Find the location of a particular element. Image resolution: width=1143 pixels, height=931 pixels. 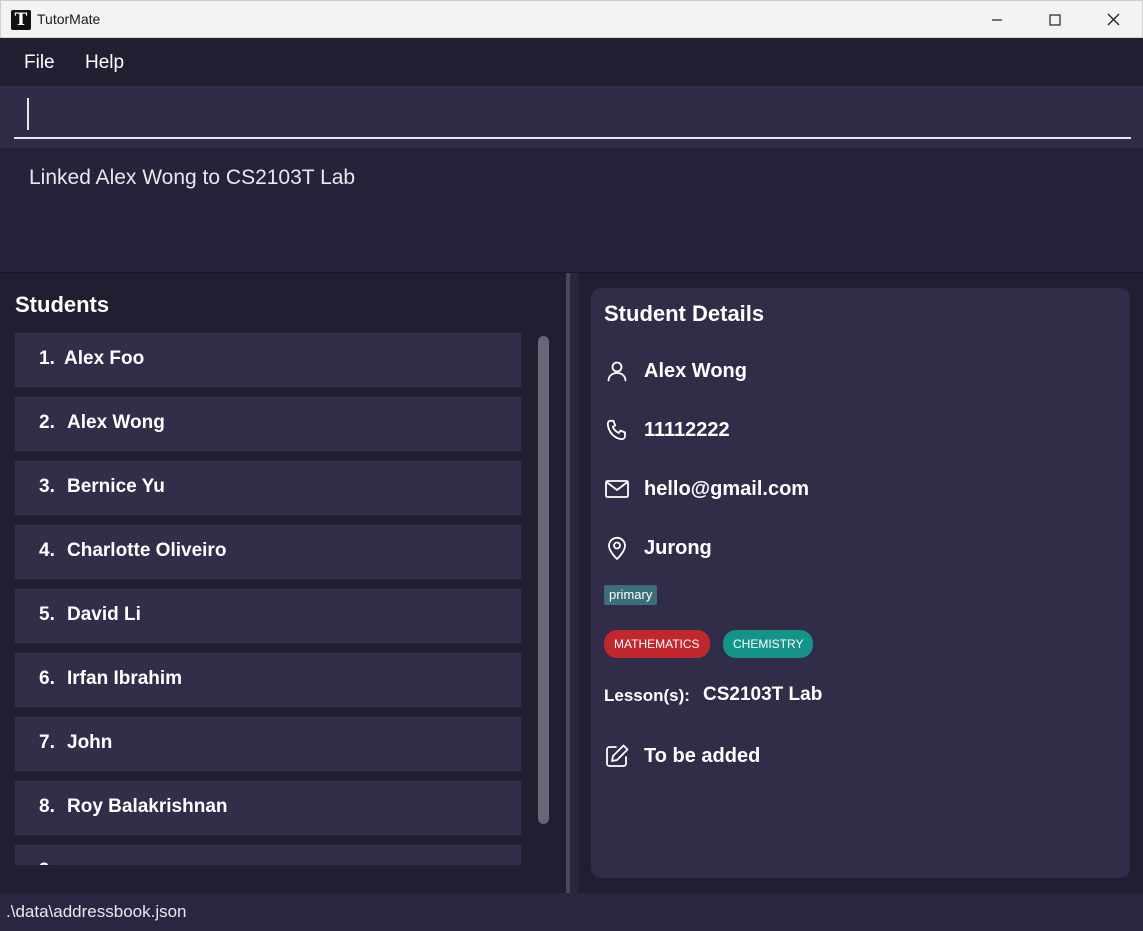

lessons-value: CS2103T Lab is located at coordinates (763, 694).